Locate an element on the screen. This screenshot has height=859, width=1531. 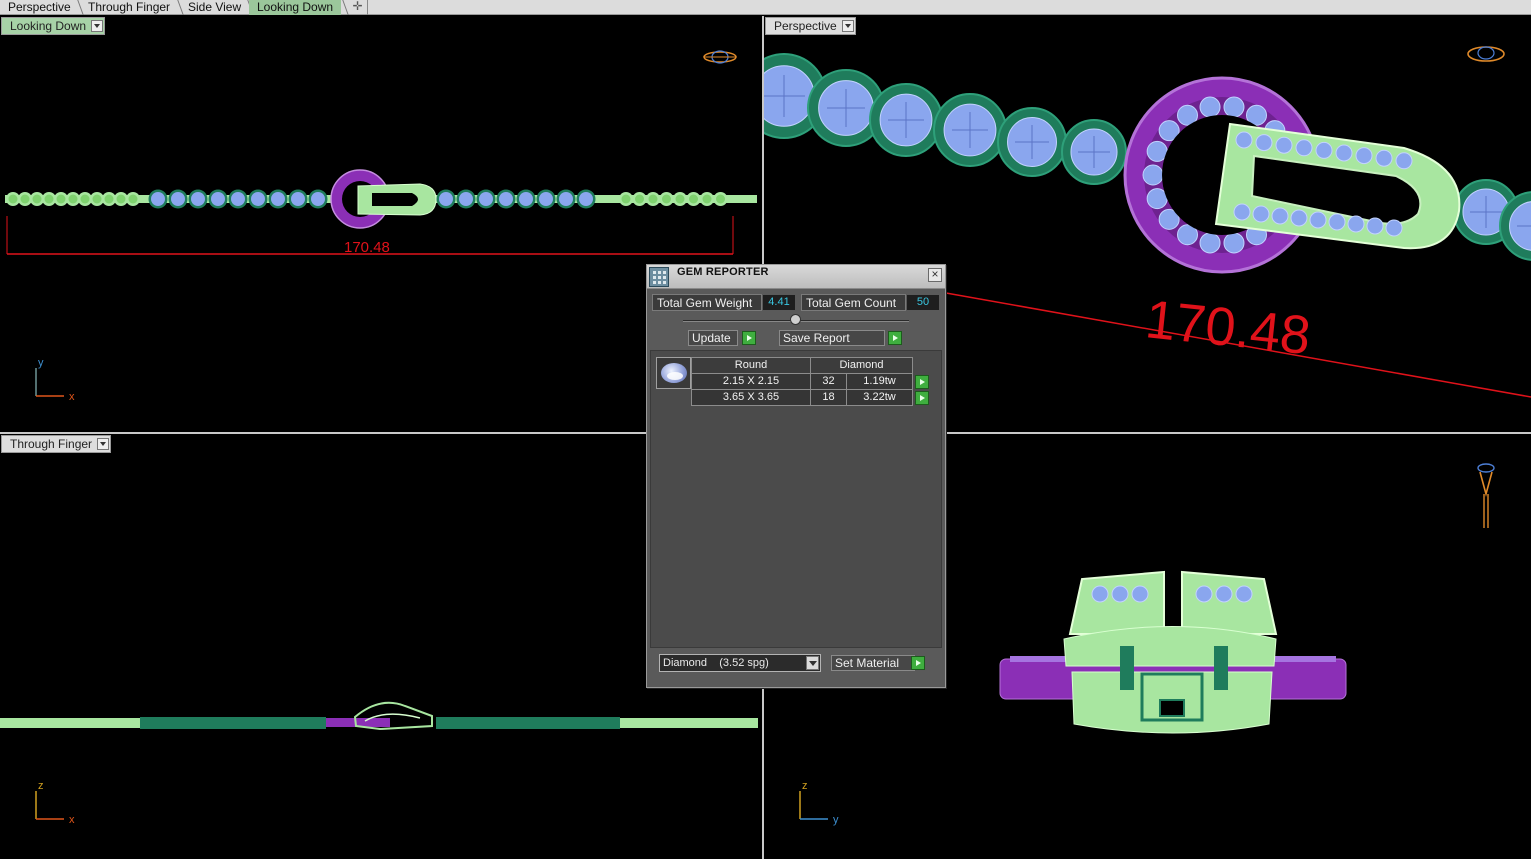
plus-icon: ✛ is located at coordinates (358, 7).